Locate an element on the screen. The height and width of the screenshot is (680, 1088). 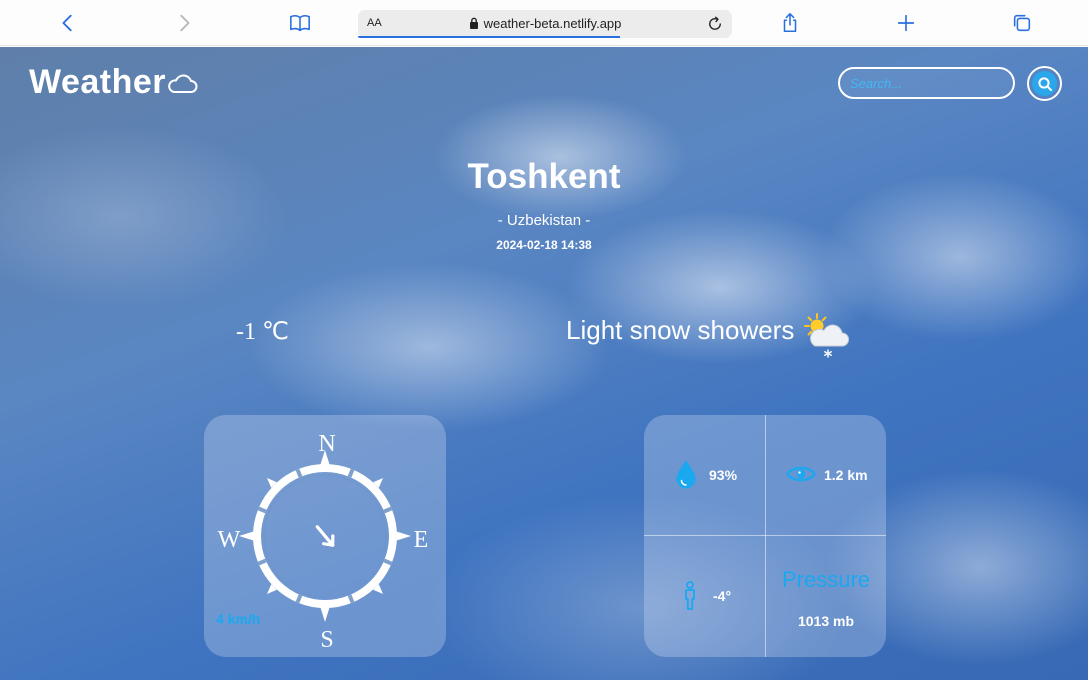
condition-text: Light snow showers is located at coordinates (680, 330).